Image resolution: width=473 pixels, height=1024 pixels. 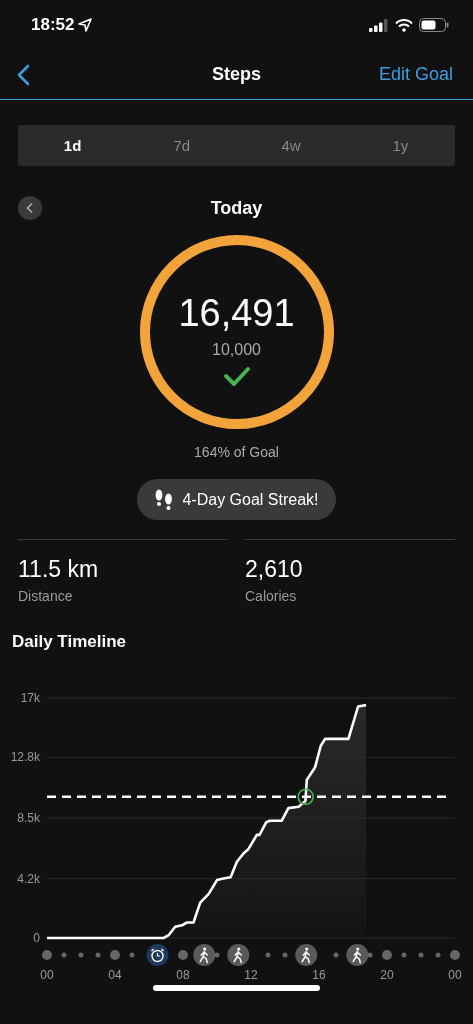 What do you see at coordinates (400, 145) in the screenshot?
I see `period-tab: 1y` at bounding box center [400, 145].